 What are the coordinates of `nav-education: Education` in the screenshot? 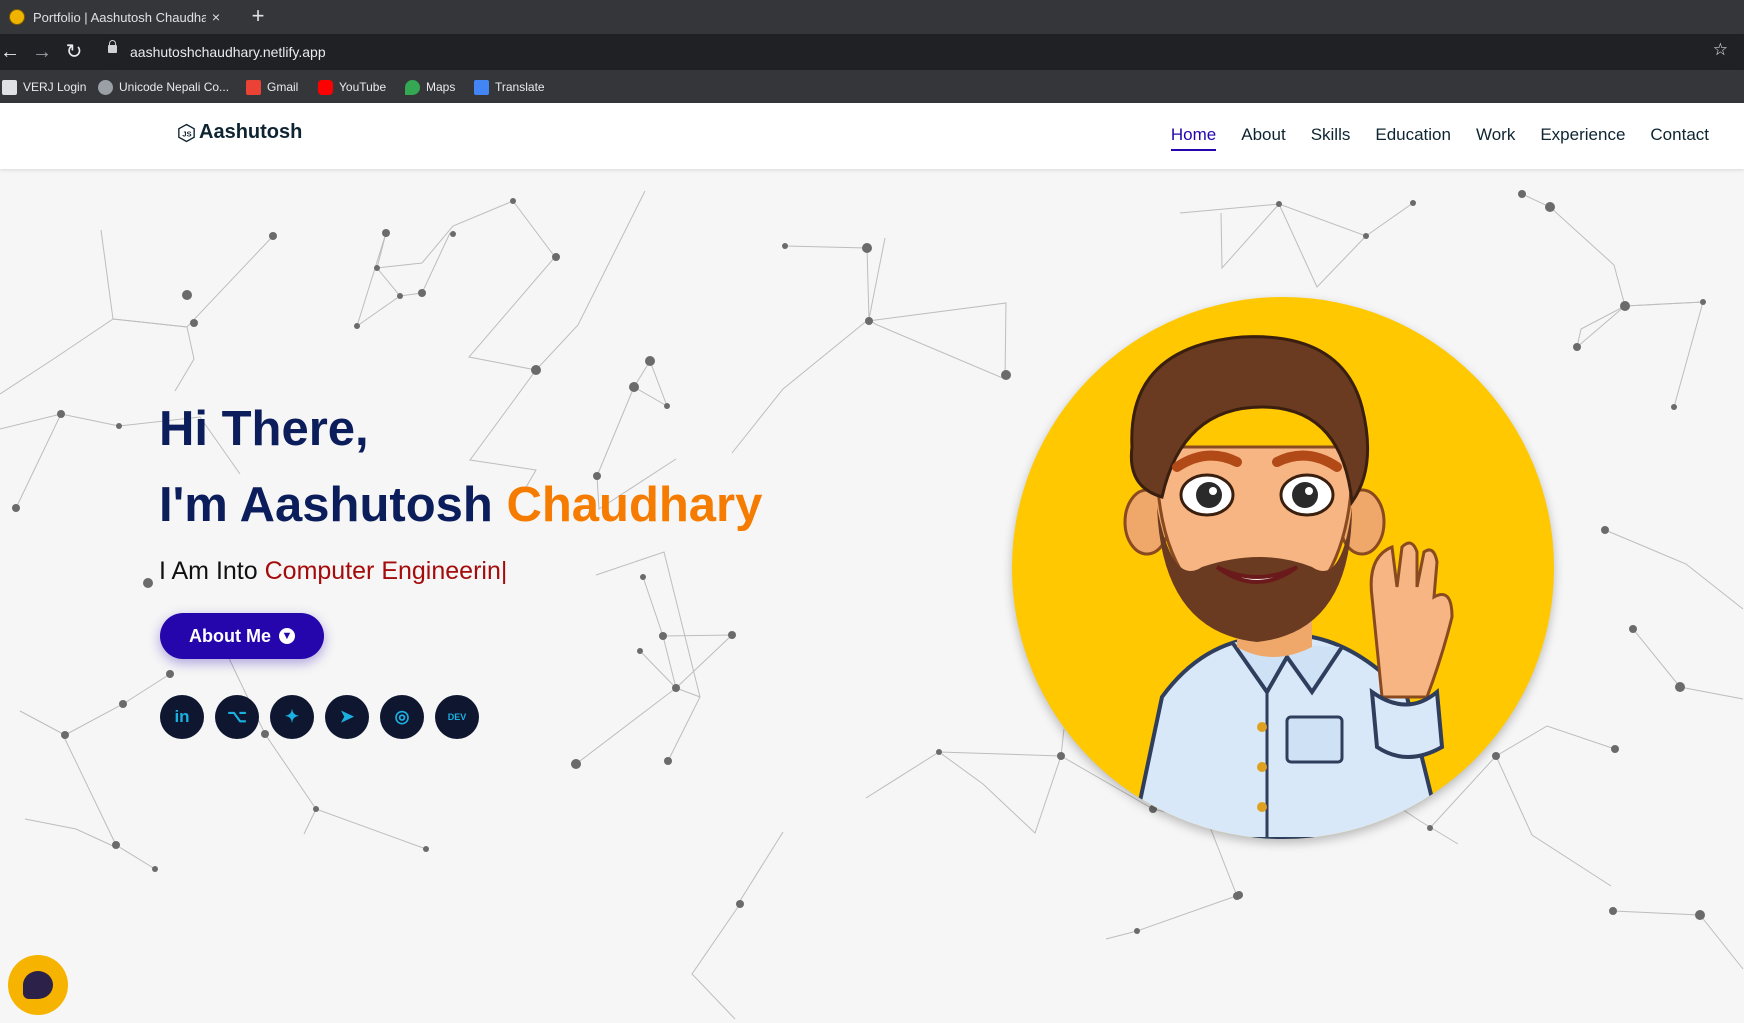 It's located at (1413, 135).